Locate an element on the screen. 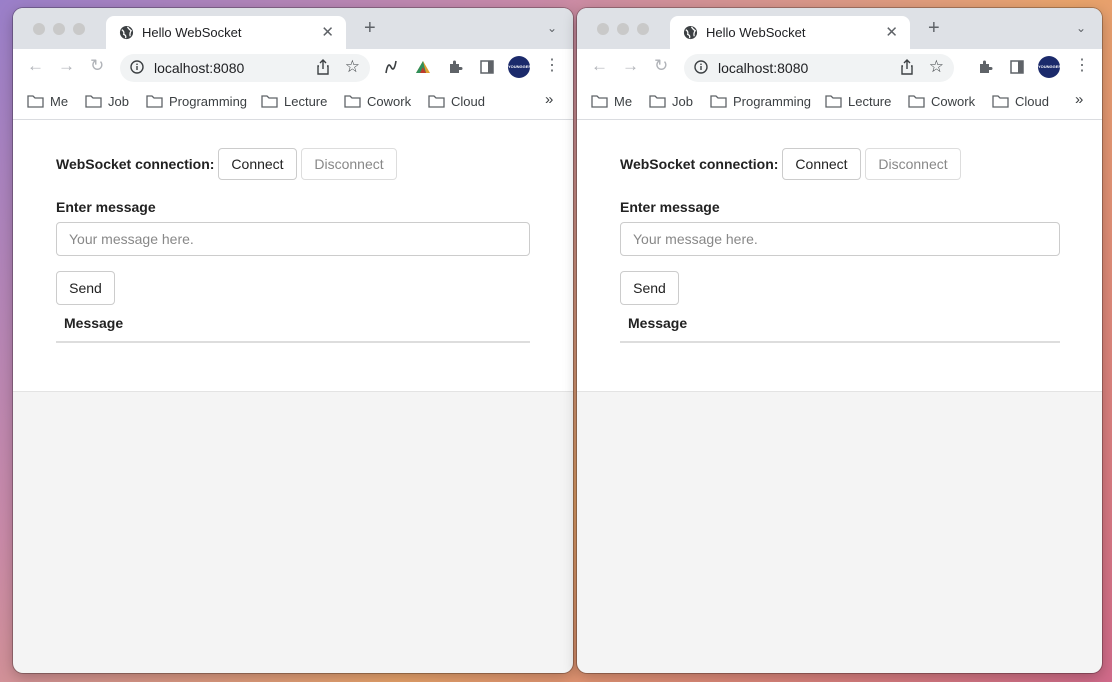 Image resolution: width=1112 pixels, height=682 pixels. bookmark-label: Job is located at coordinates (118, 101).